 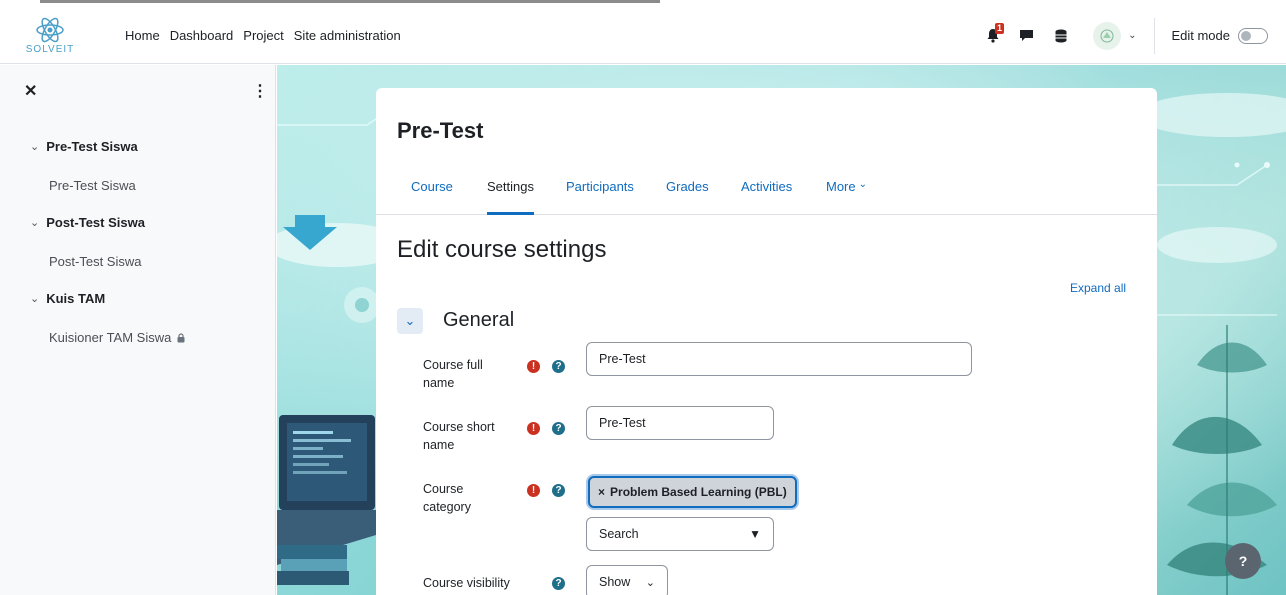 What do you see at coordinates (619, 534) in the screenshot?
I see `search-placeholder: Search` at bounding box center [619, 534].